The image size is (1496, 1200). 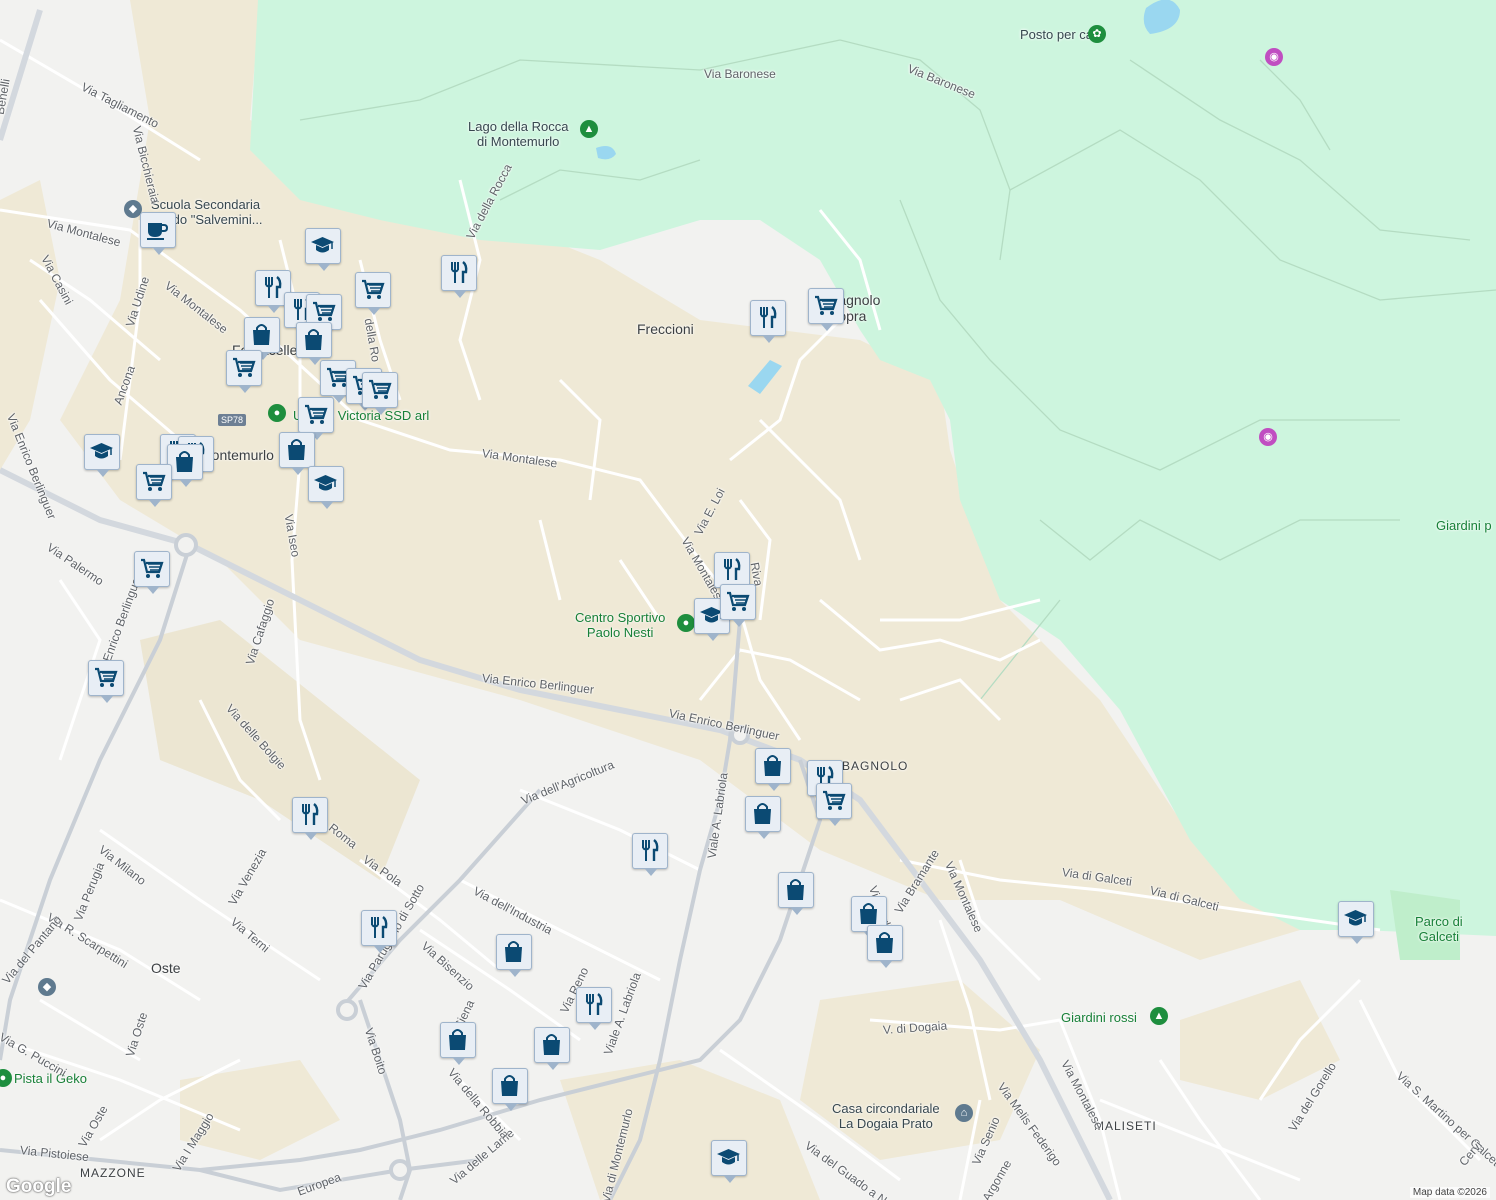 What do you see at coordinates (518, 134) in the screenshot?
I see `poi-lago-della-rocca: Lago della Rocca di Montemurlo` at bounding box center [518, 134].